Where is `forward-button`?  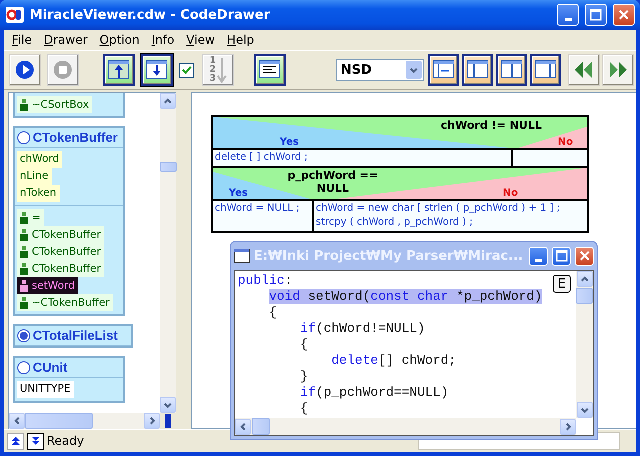
forward-button is located at coordinates (618, 70).